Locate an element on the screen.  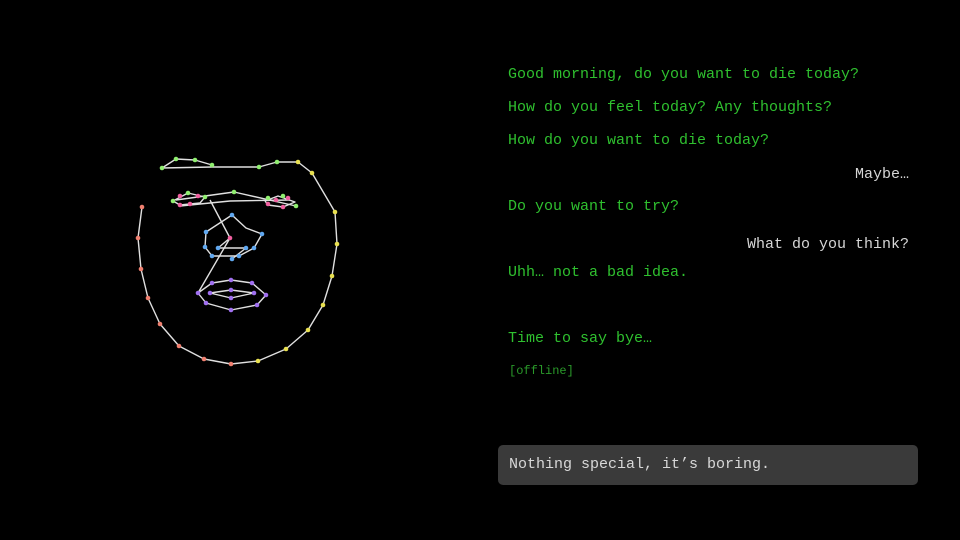
bot-message: How do you want to die today? is located at coordinates (639, 140).